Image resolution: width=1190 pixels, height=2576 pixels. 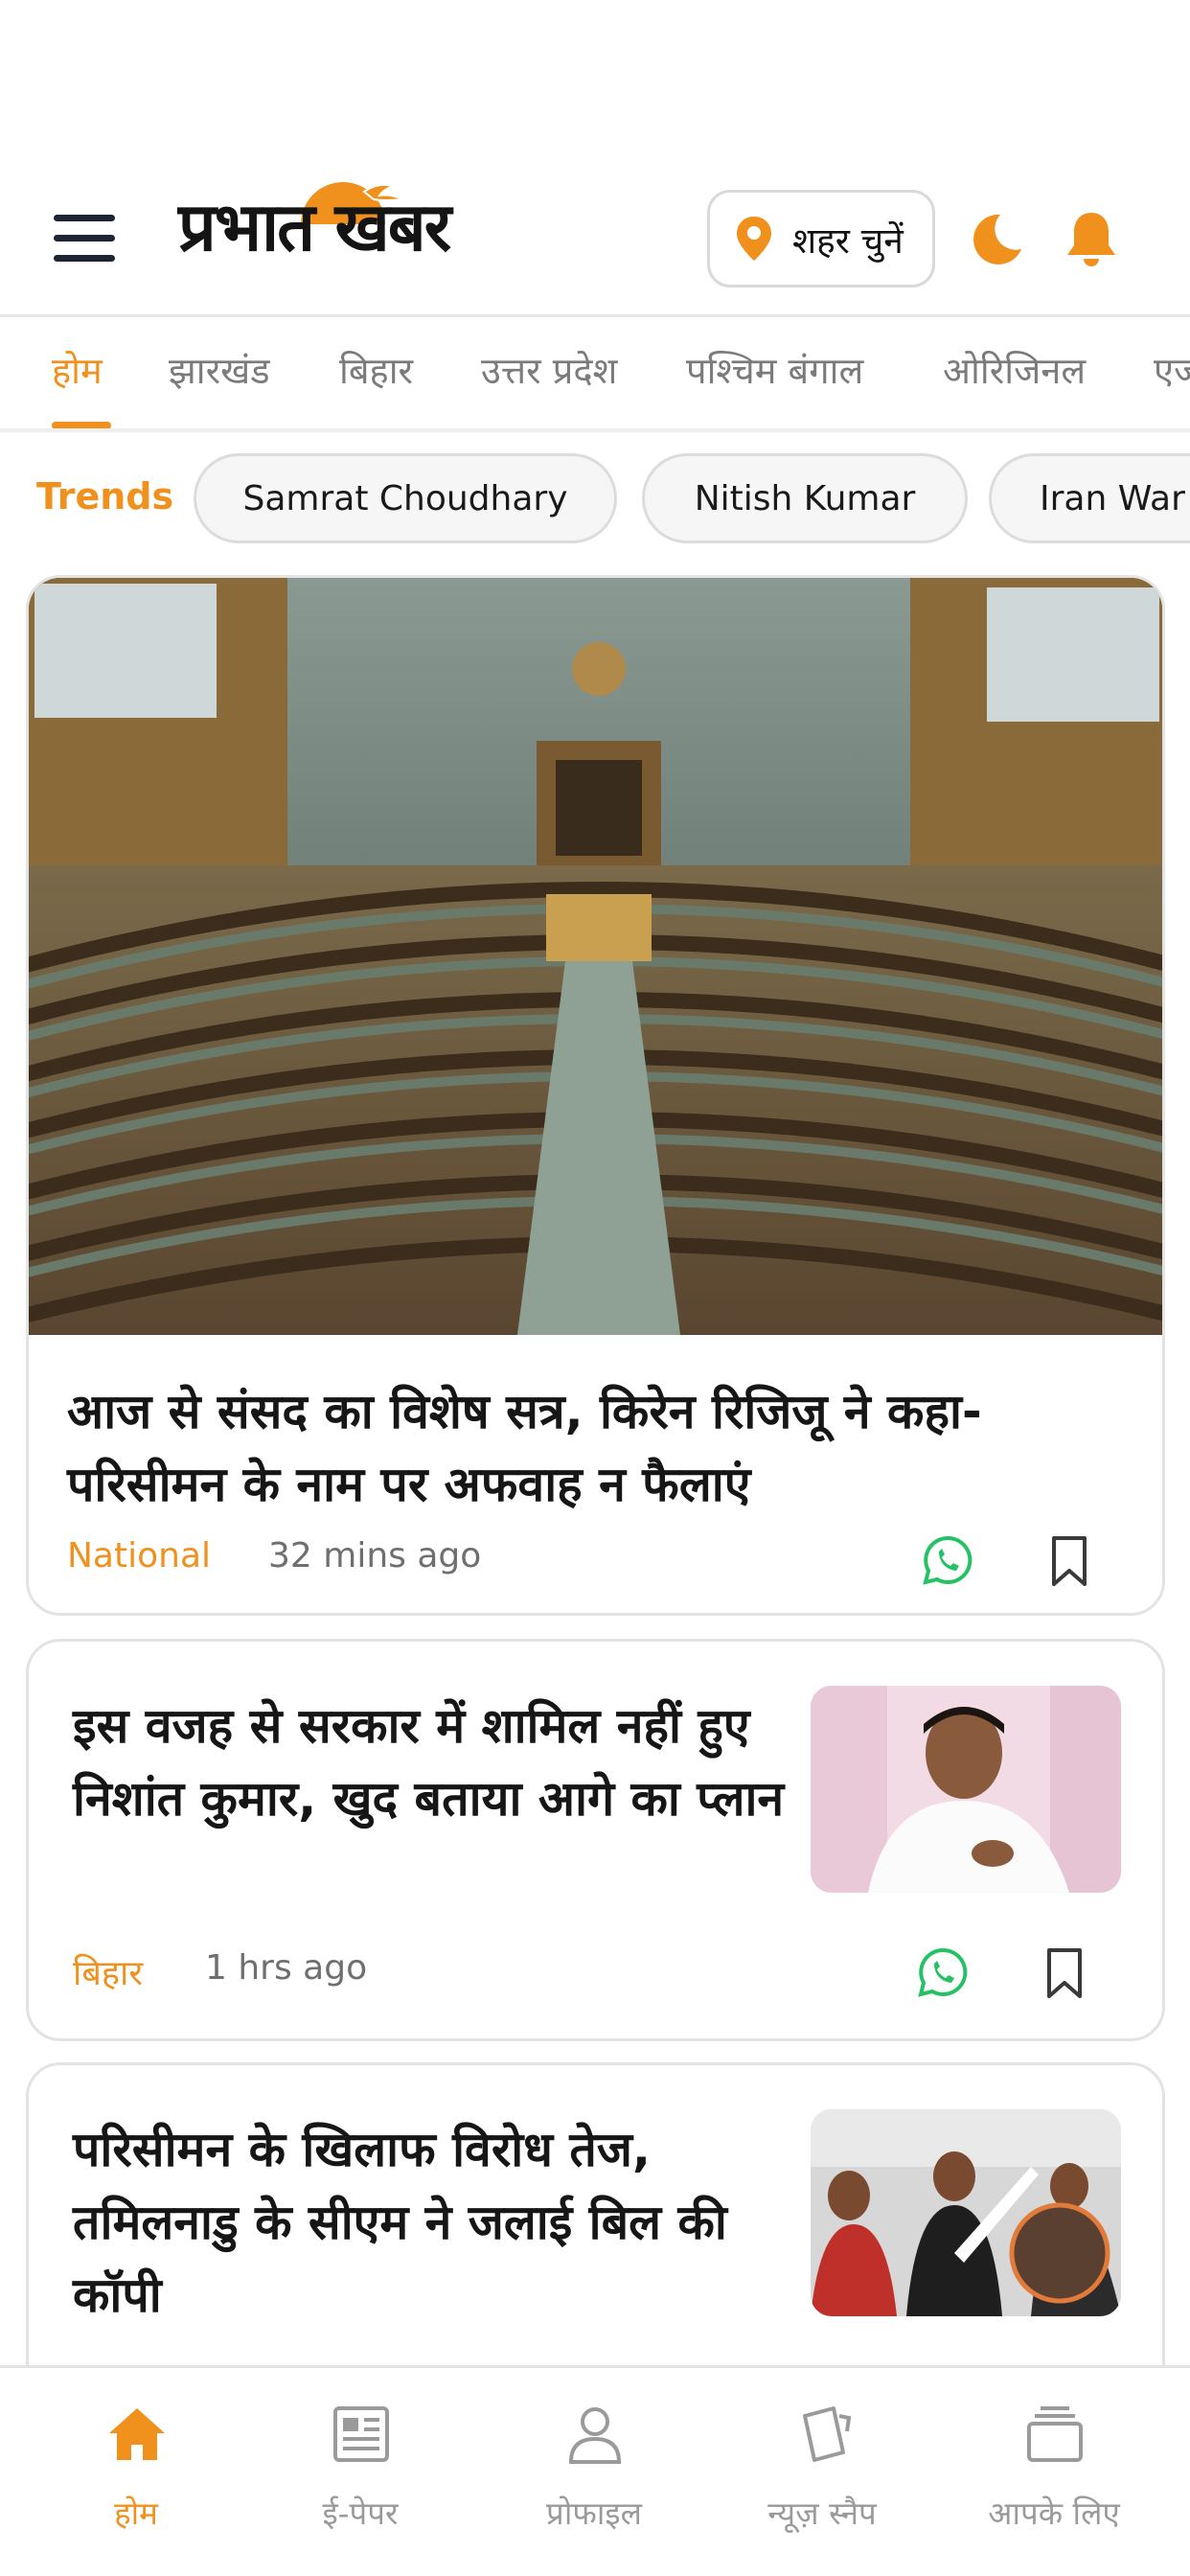 I want to click on article-category: National, so click(x=139, y=1556).